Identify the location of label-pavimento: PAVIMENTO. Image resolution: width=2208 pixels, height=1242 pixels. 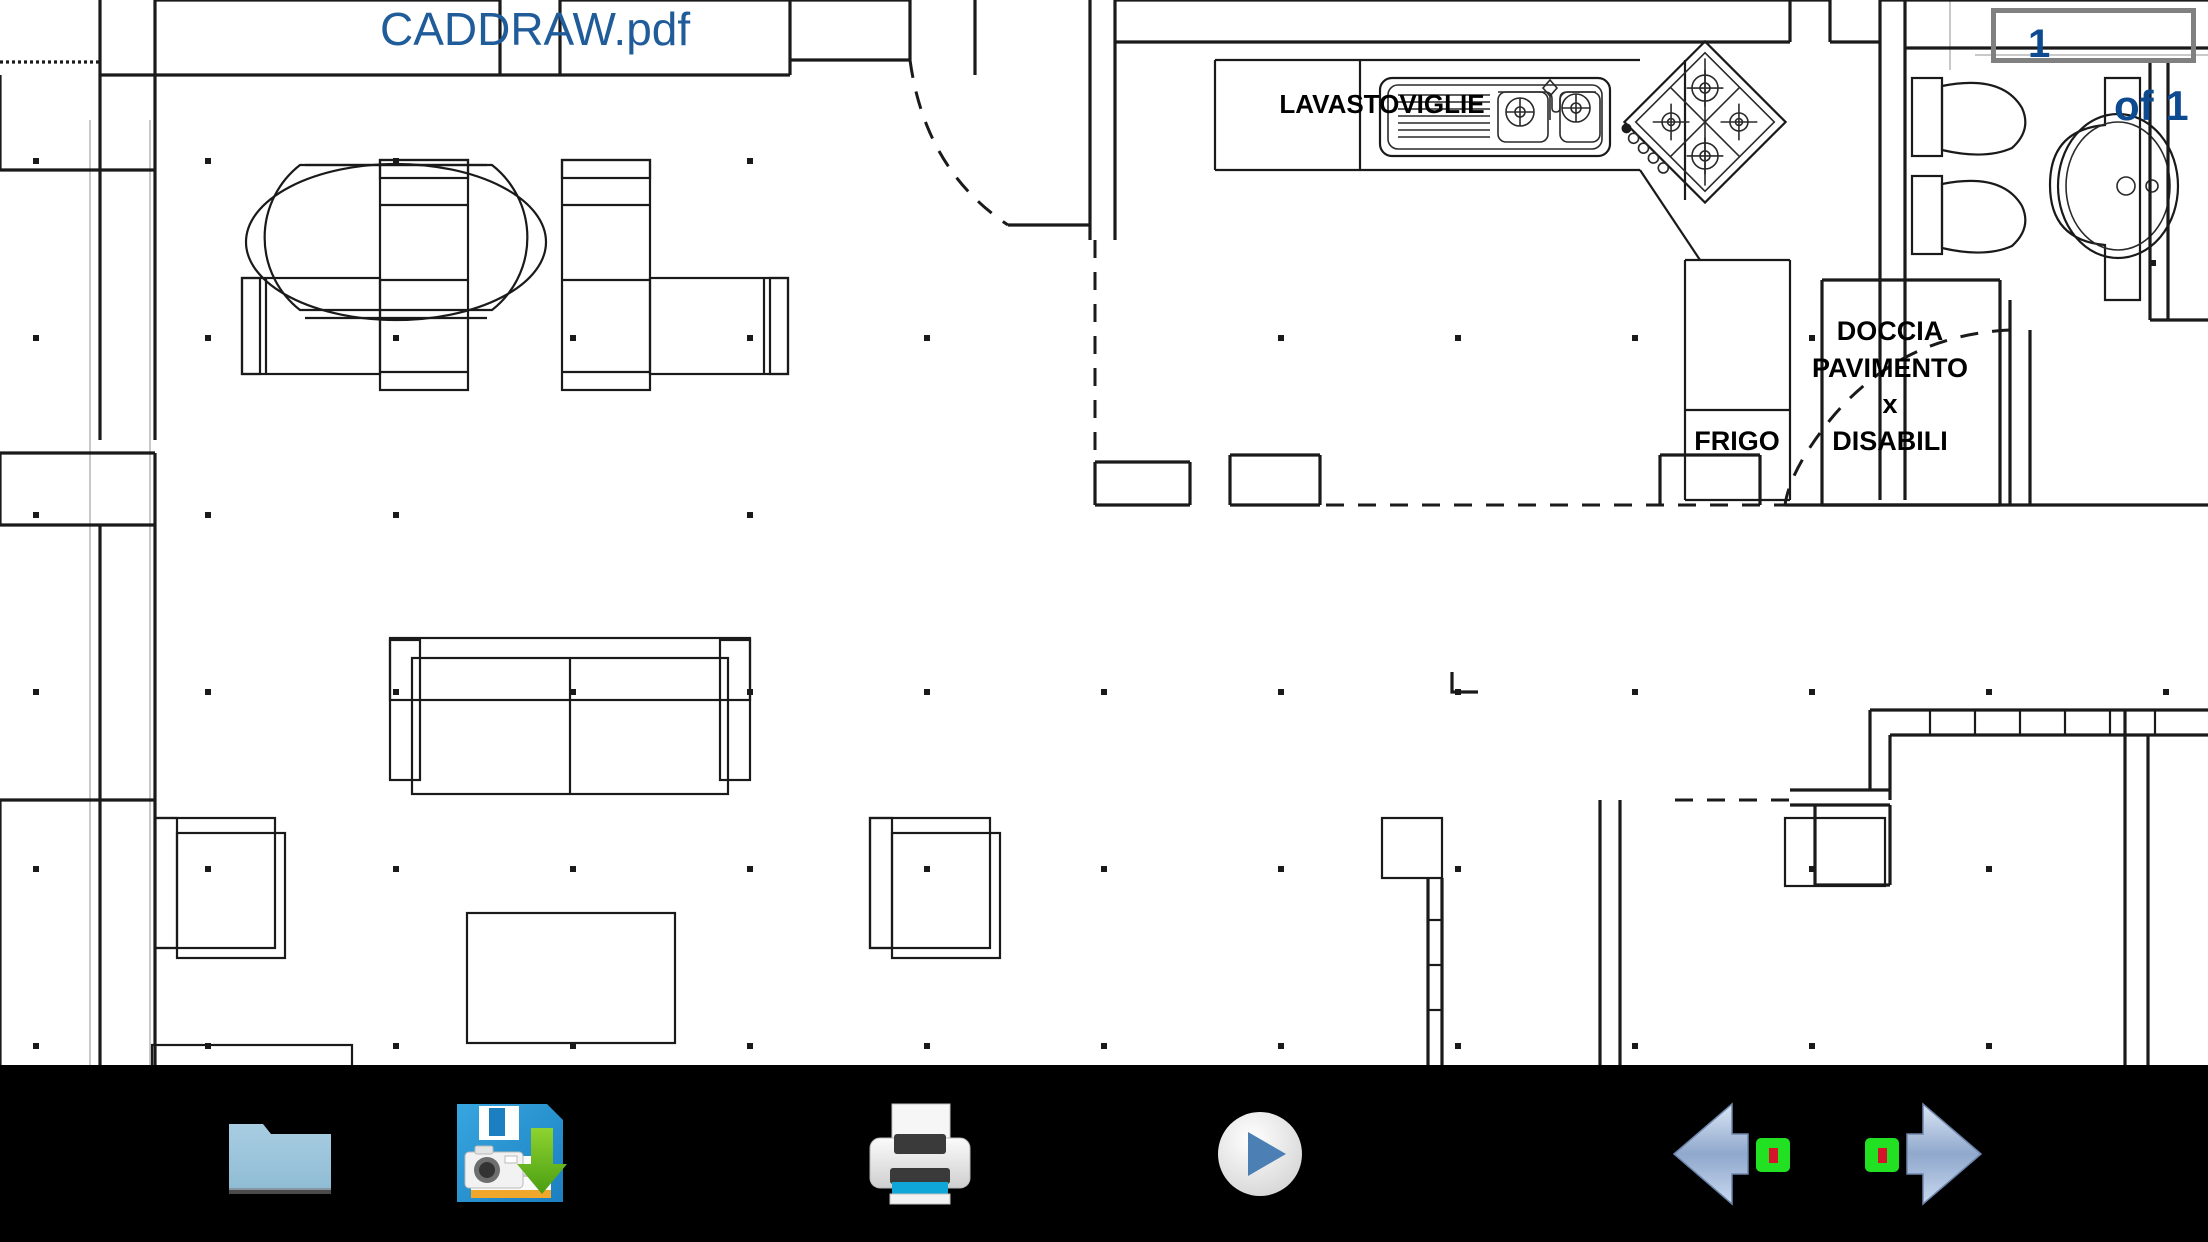
(1890, 368).